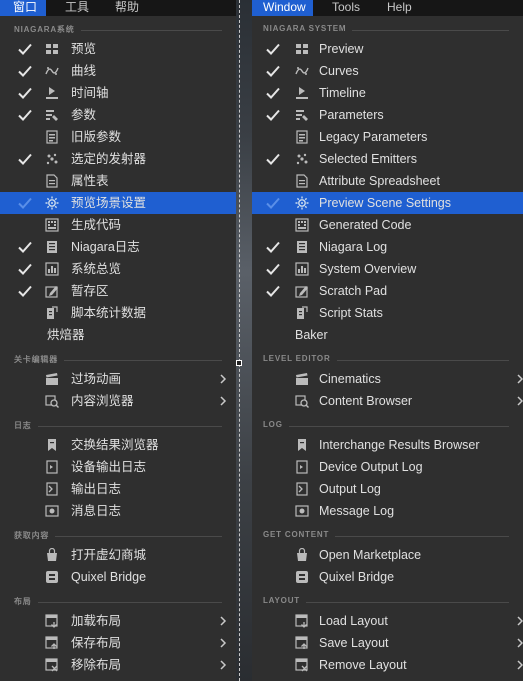  I want to click on menubar-help: Help, so click(399, 8).